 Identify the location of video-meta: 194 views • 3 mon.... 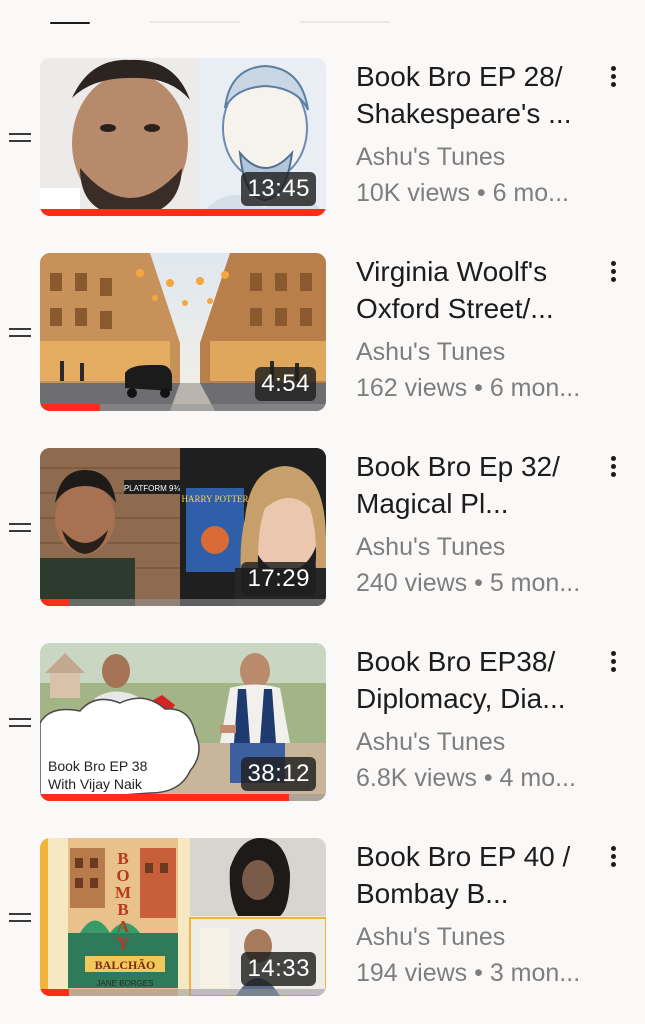
(468, 973).